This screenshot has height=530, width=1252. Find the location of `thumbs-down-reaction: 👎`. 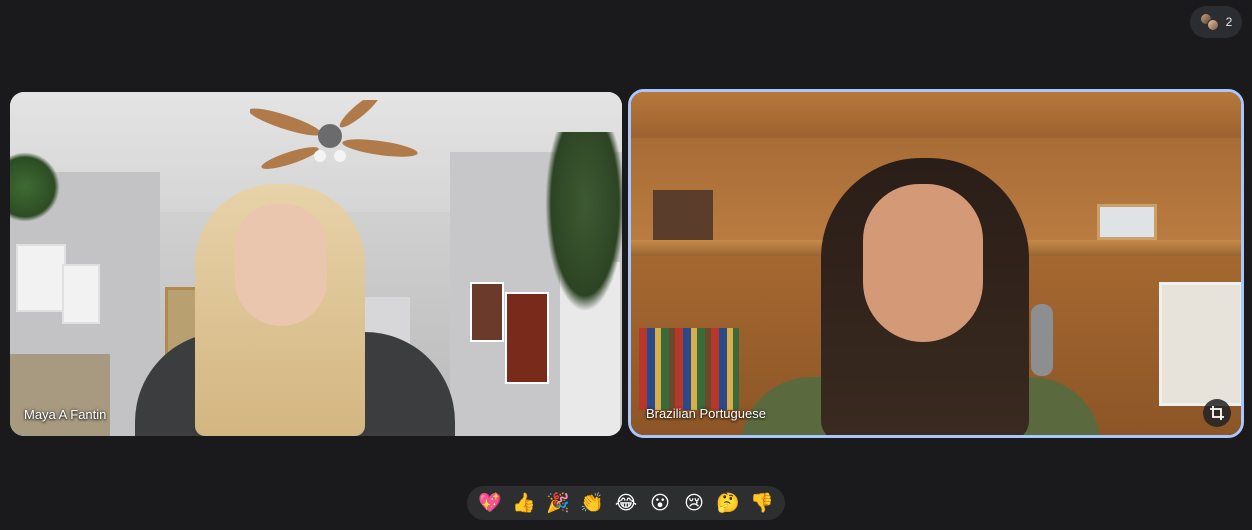

thumbs-down-reaction: 👎 is located at coordinates (762, 503).